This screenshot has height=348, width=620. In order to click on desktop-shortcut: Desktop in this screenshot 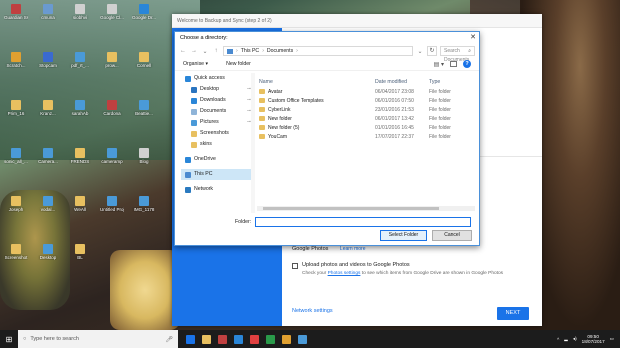, I will do `click(48, 252)`.